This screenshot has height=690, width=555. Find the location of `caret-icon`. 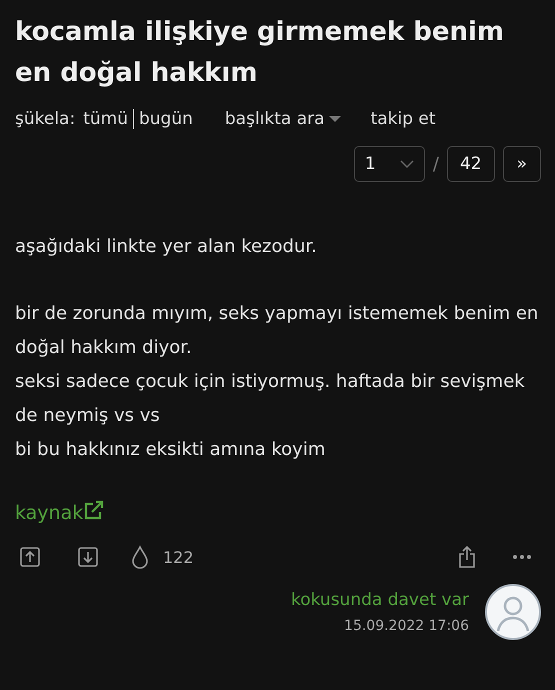

caret-icon is located at coordinates (334, 119).